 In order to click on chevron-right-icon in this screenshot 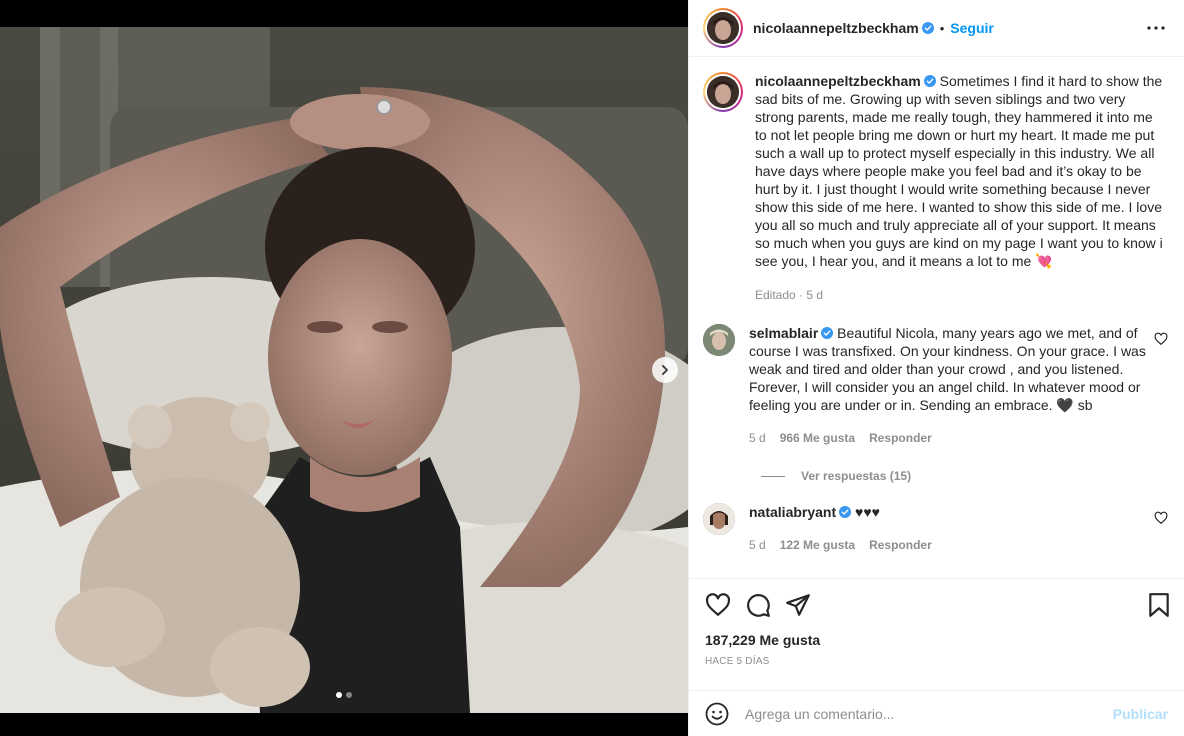, I will do `click(665, 370)`.